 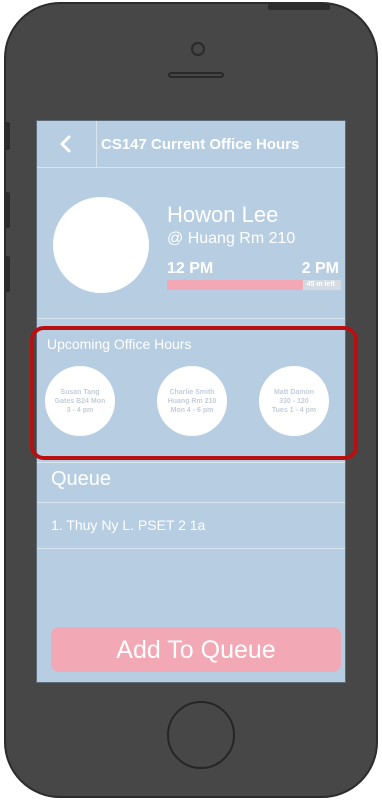 I want to click on mute-switch, so click(x=7, y=136).